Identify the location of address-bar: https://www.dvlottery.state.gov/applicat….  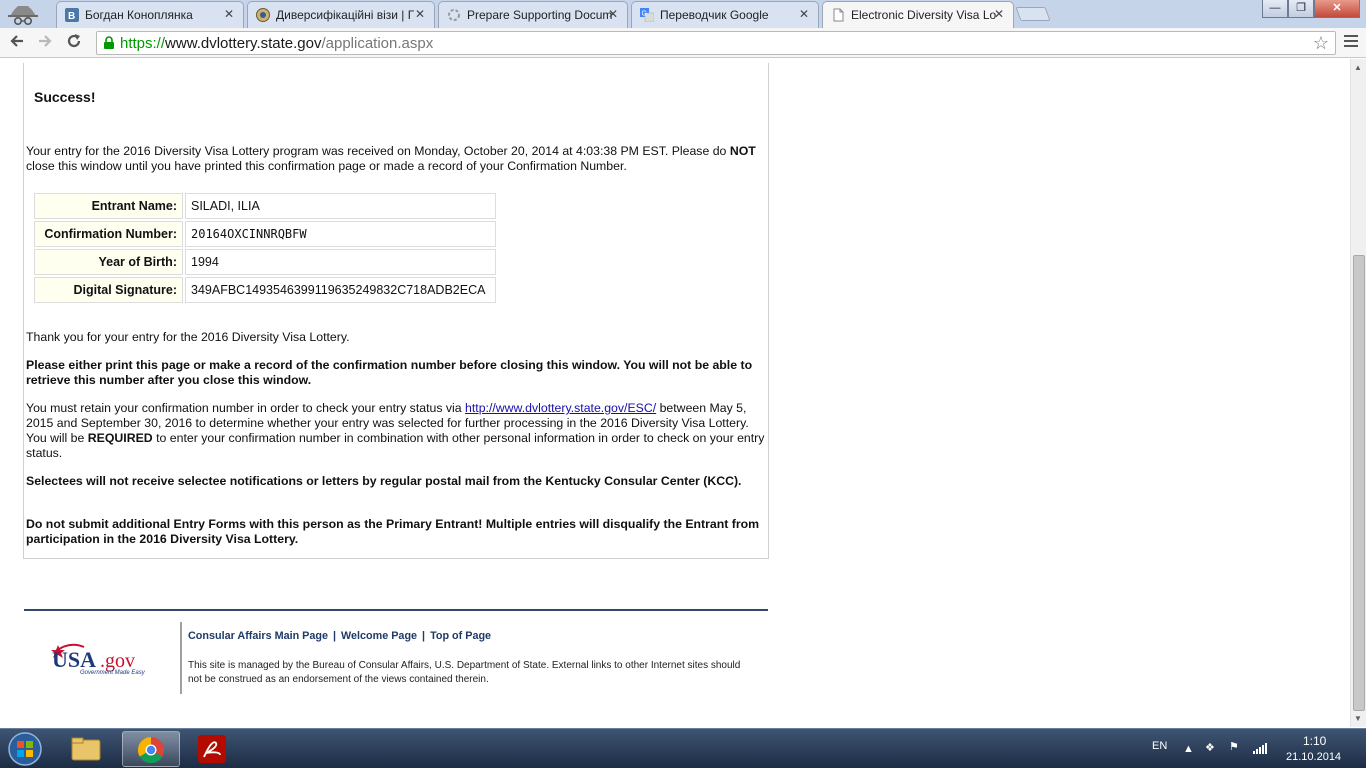
(716, 43).